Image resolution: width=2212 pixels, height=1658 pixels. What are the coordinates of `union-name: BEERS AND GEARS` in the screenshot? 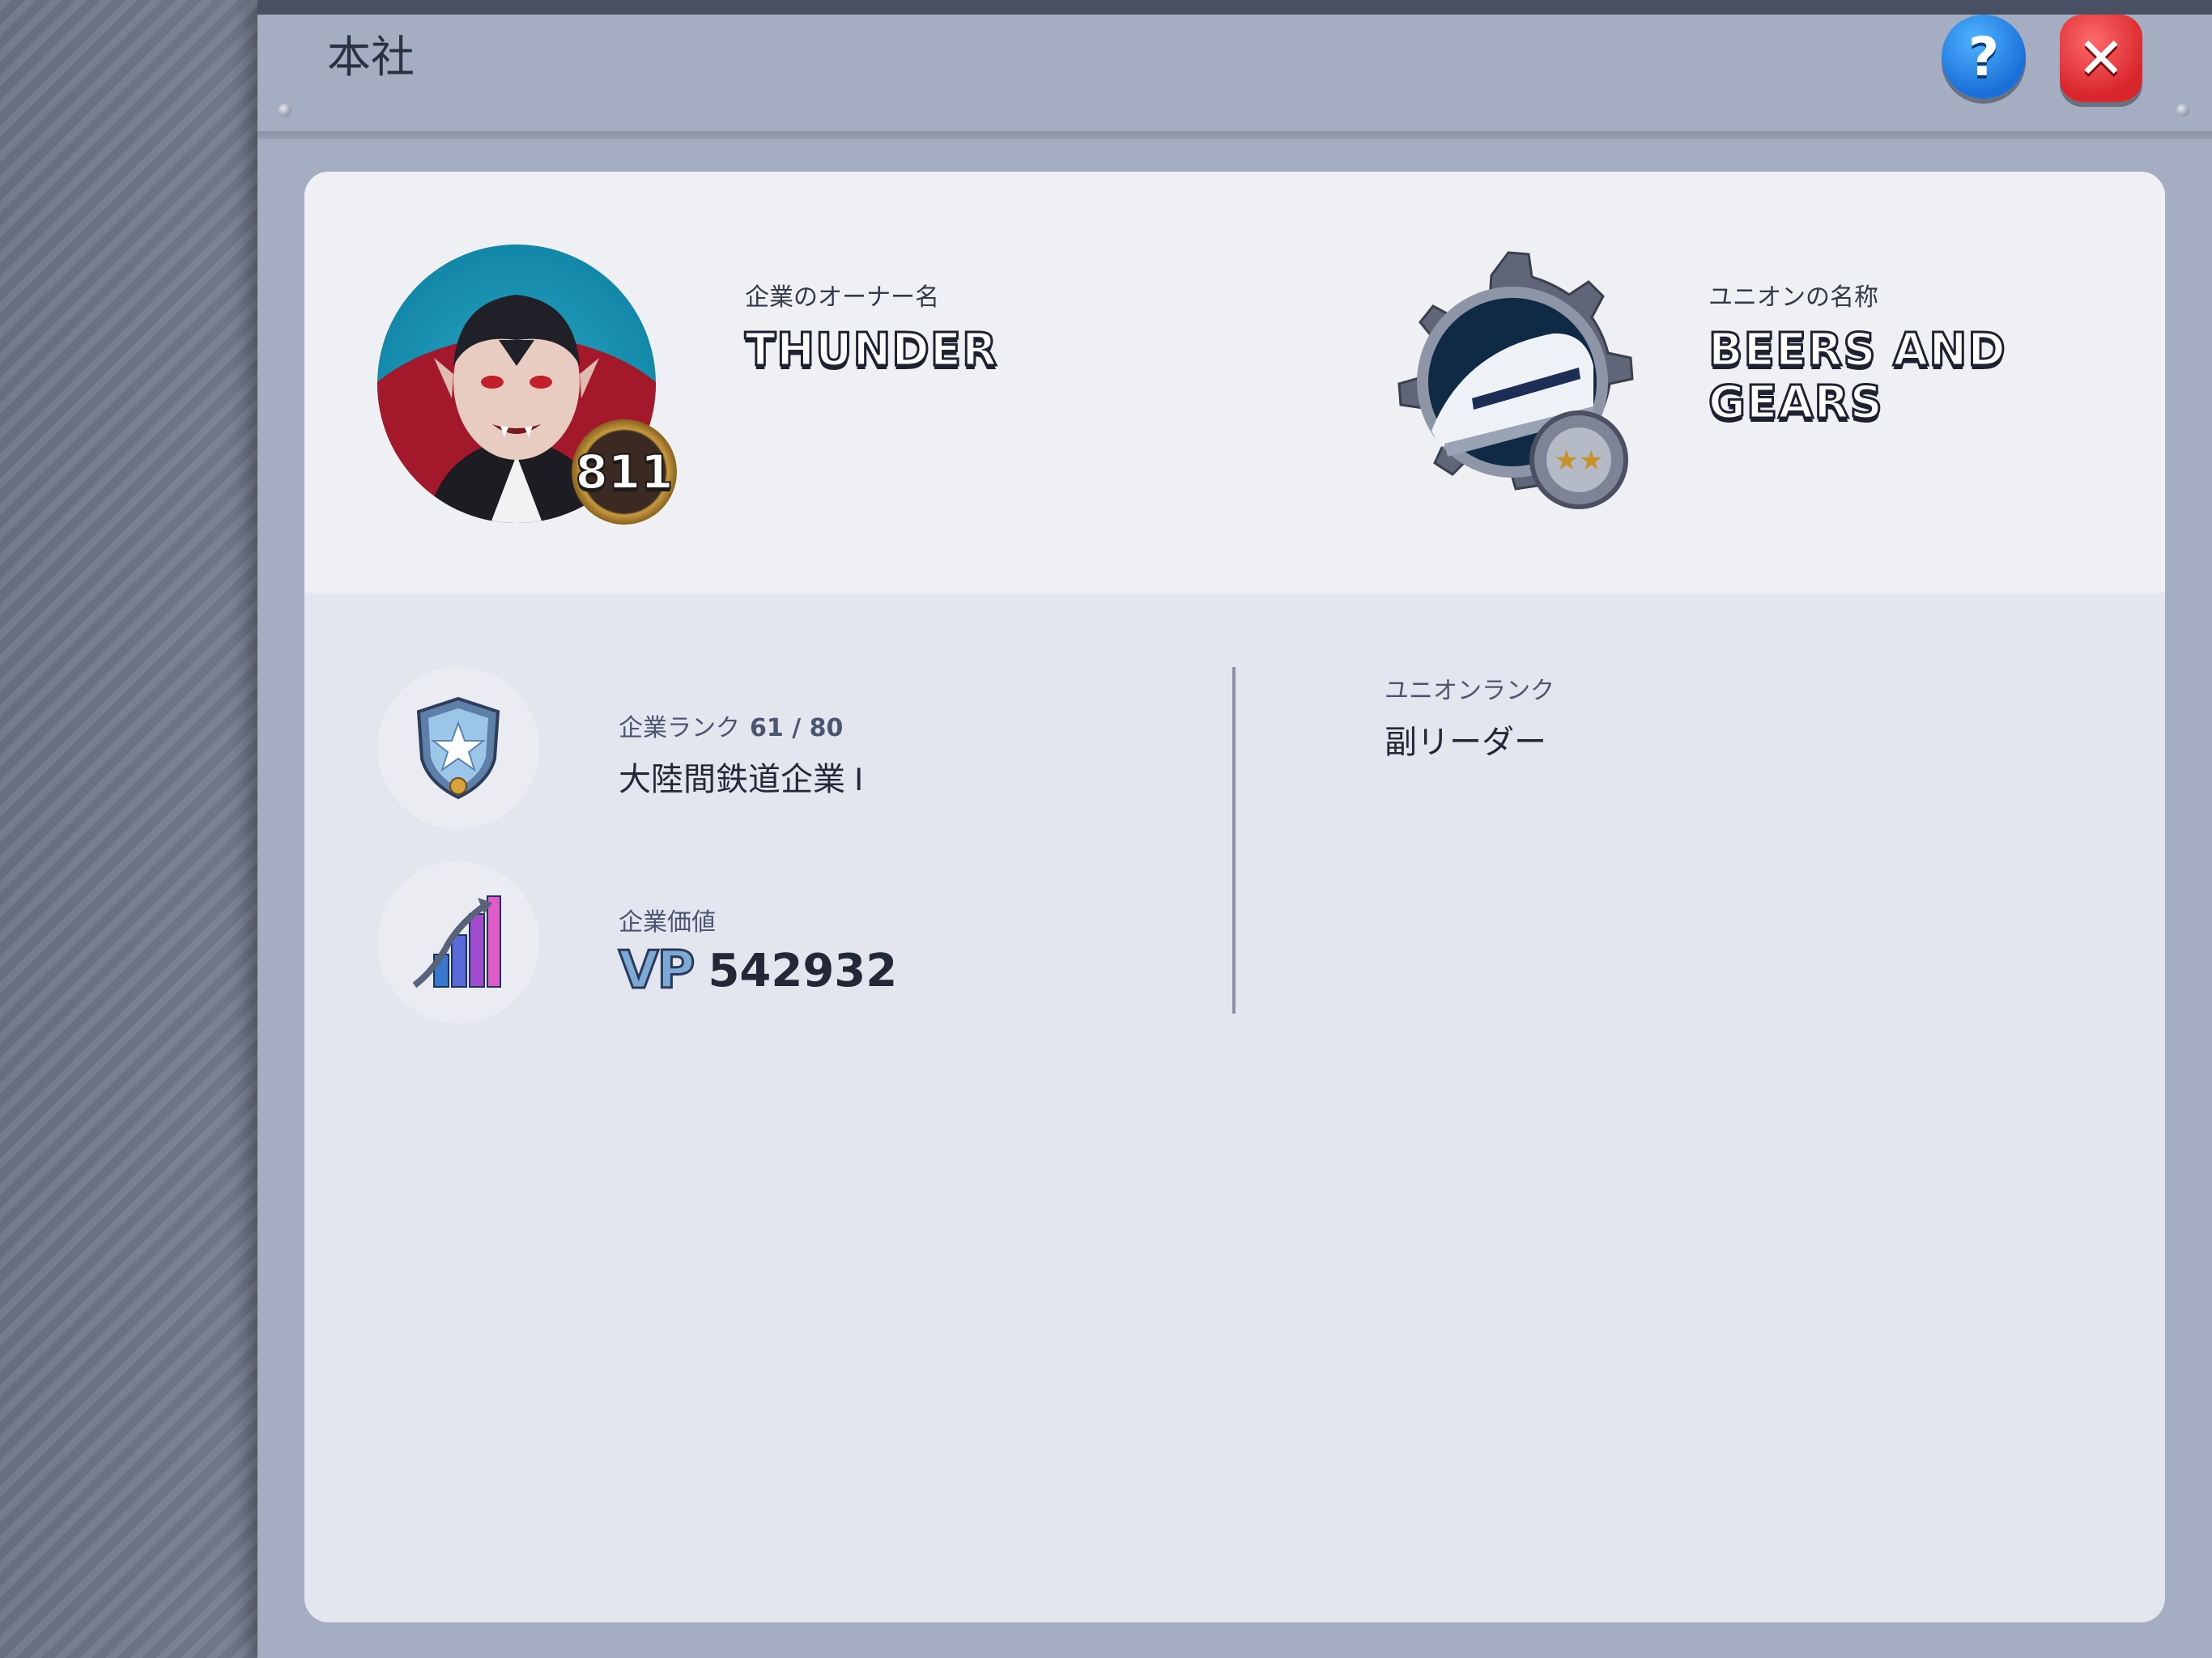 It's located at (1858, 377).